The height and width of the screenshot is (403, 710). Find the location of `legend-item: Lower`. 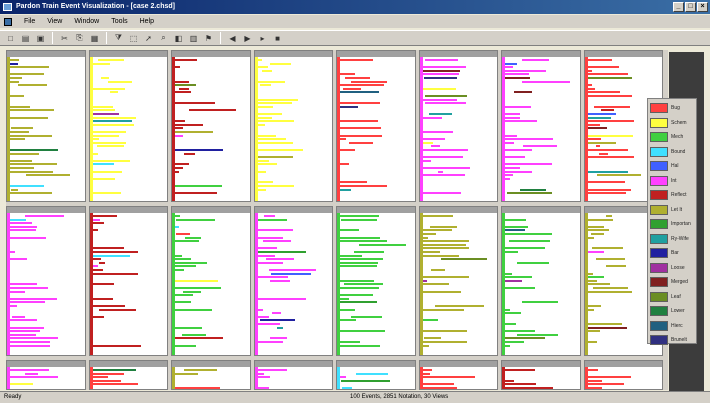

legend-item: Lower is located at coordinates (672, 311).